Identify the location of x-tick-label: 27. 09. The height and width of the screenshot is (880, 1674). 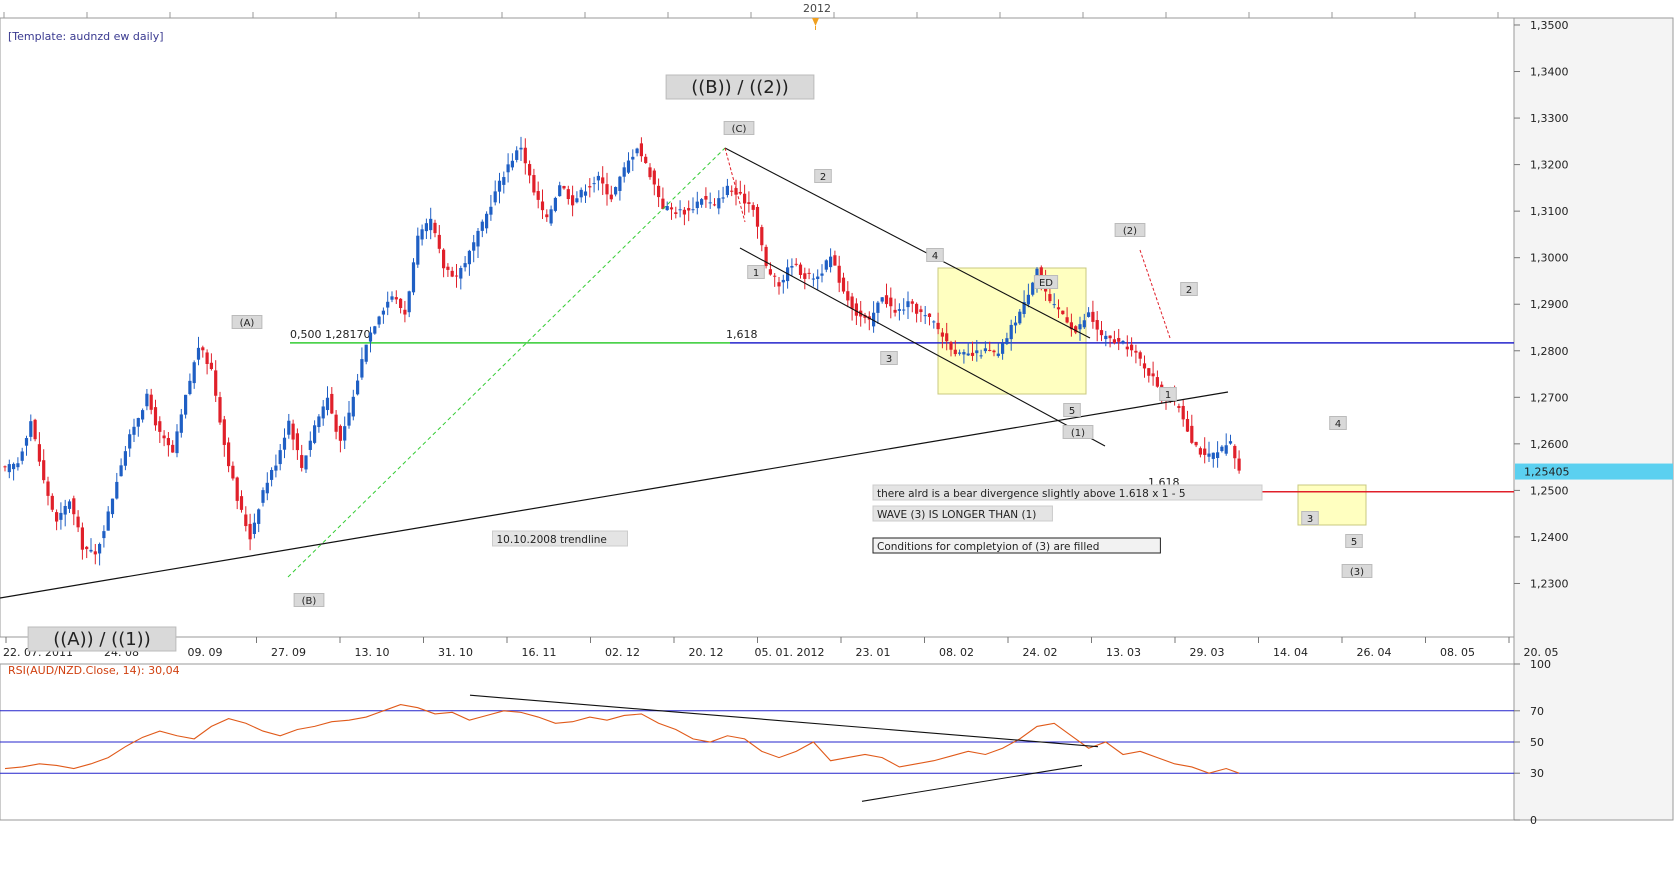
(288, 652).